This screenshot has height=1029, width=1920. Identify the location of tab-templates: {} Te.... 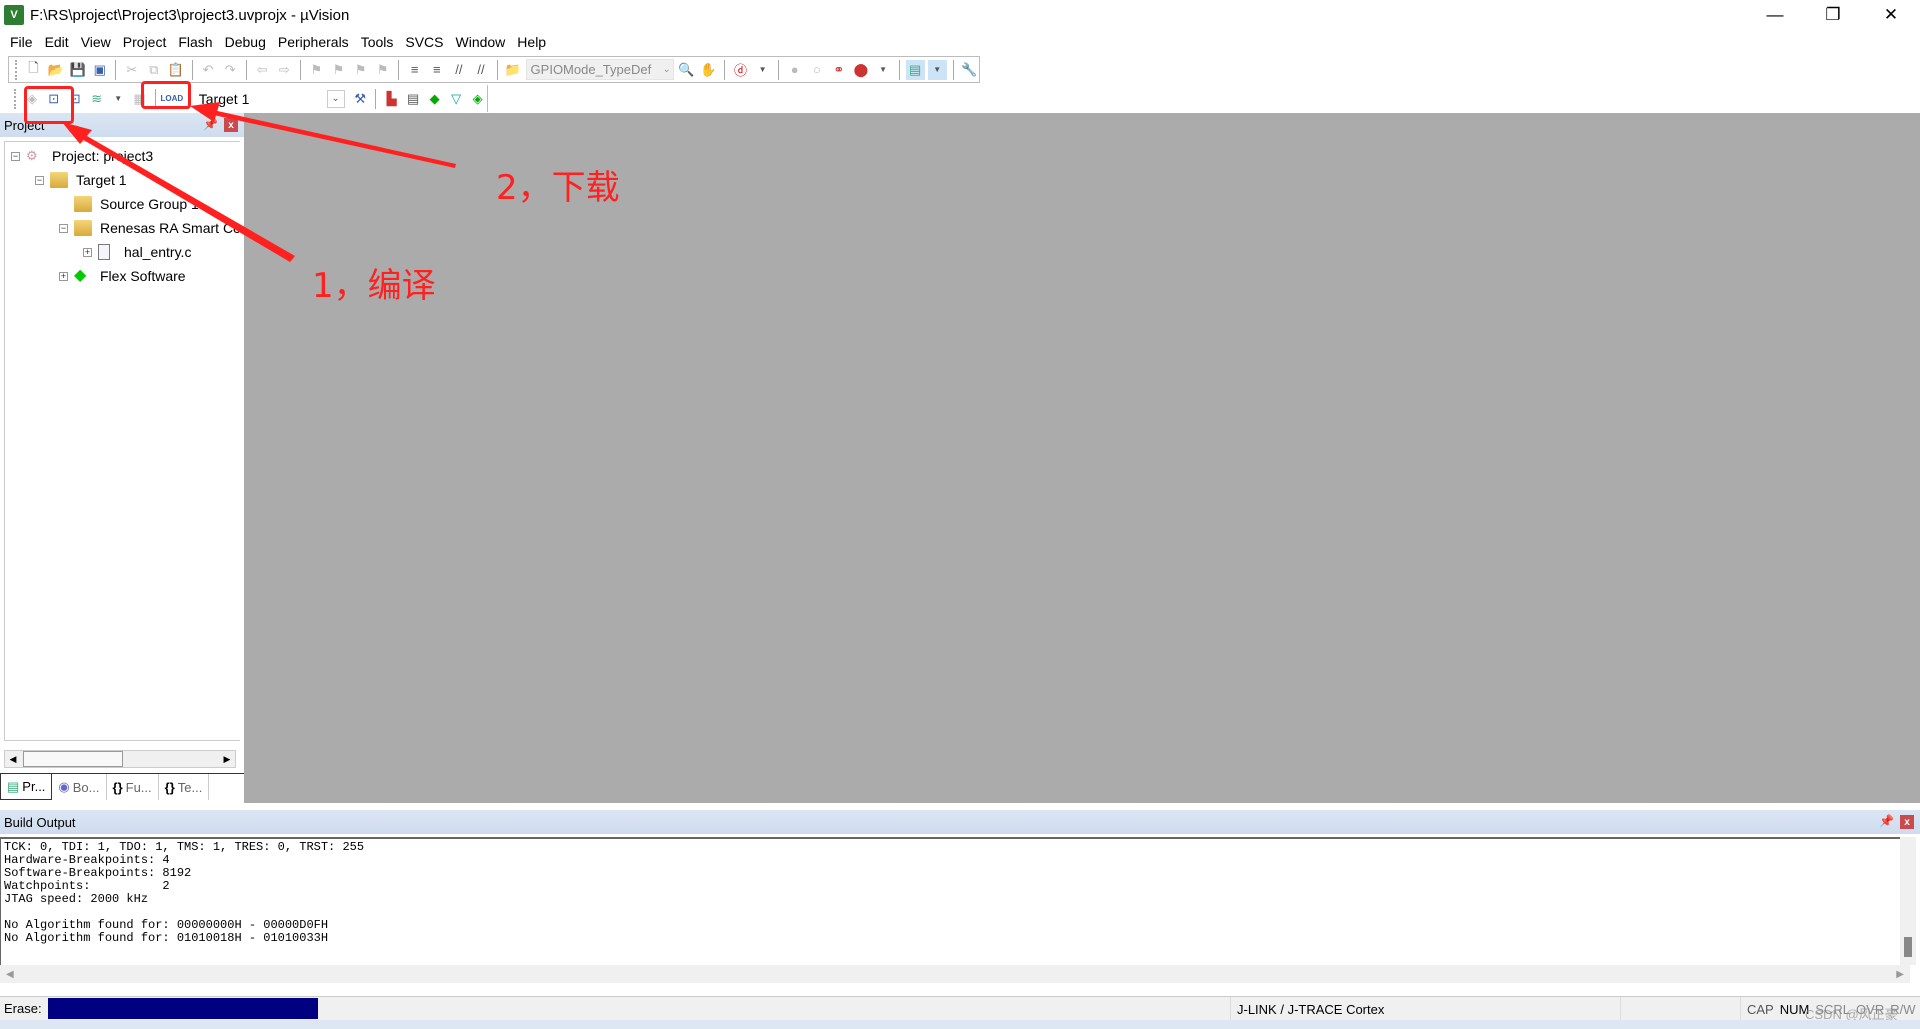
(184, 787).